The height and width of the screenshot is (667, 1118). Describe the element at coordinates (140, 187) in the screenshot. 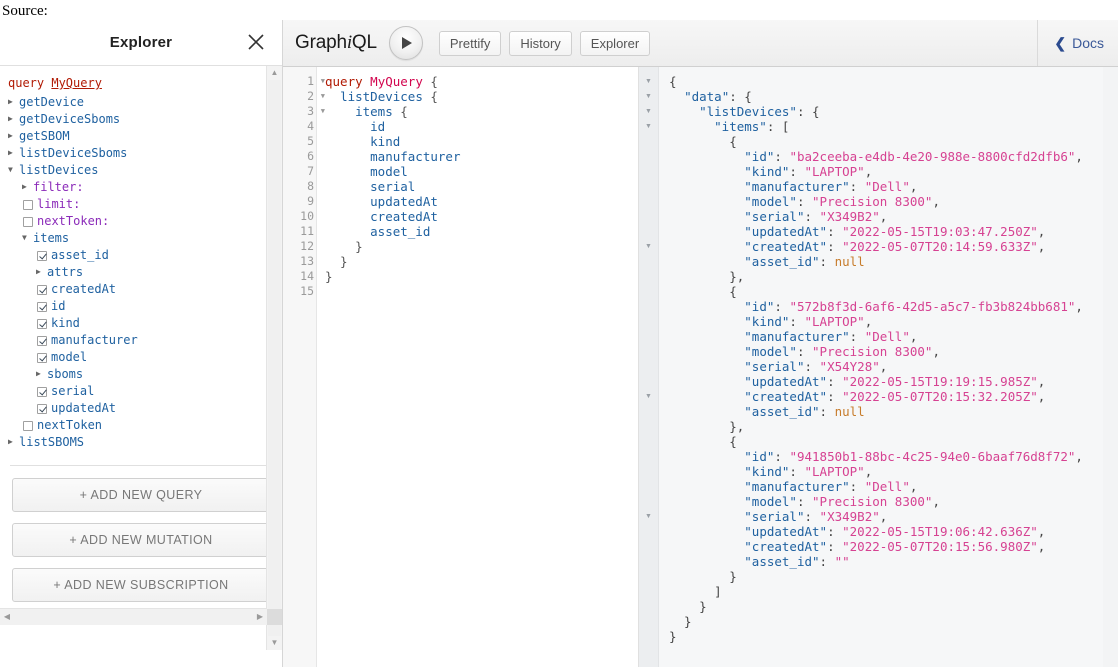

I see `explorer-tree-item: filter:` at that location.